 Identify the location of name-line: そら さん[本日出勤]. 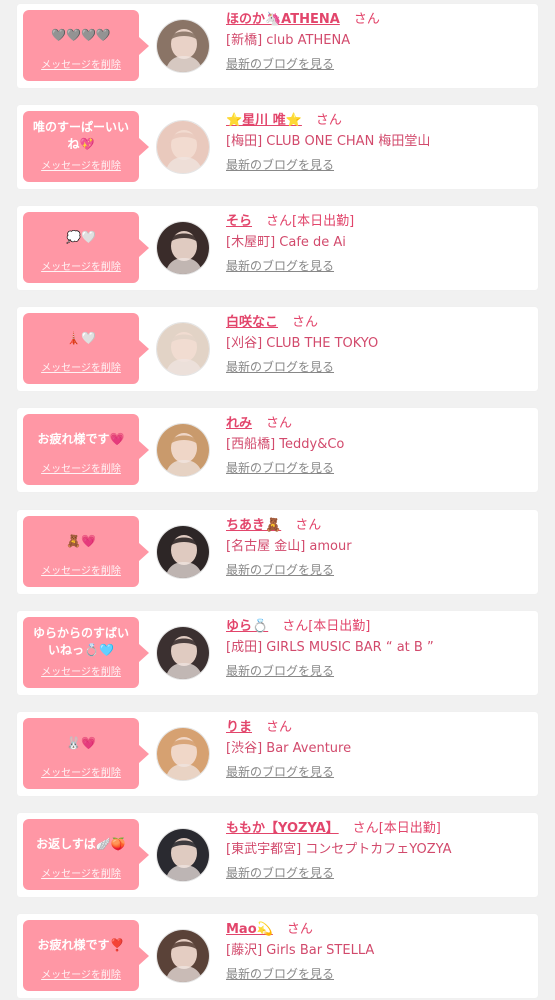
(378, 222).